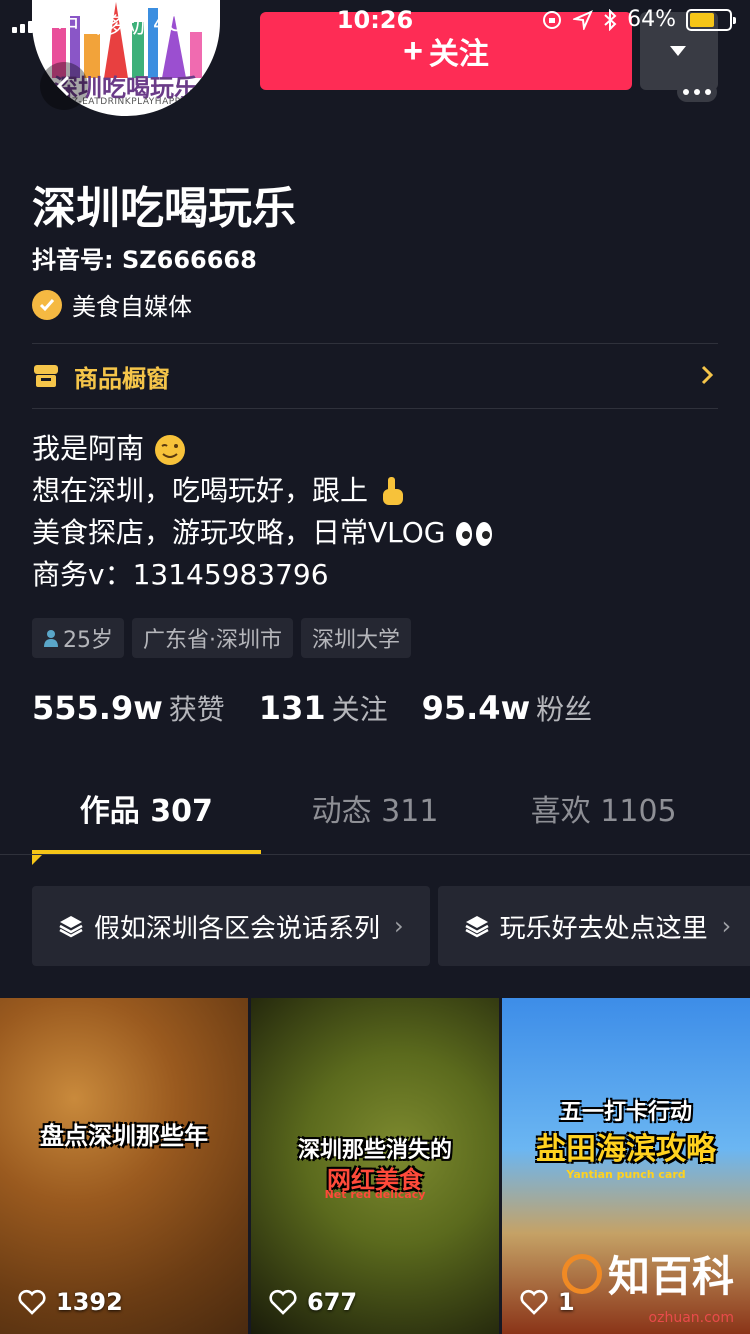  I want to click on tab-posts: 动态 311, so click(375, 820).